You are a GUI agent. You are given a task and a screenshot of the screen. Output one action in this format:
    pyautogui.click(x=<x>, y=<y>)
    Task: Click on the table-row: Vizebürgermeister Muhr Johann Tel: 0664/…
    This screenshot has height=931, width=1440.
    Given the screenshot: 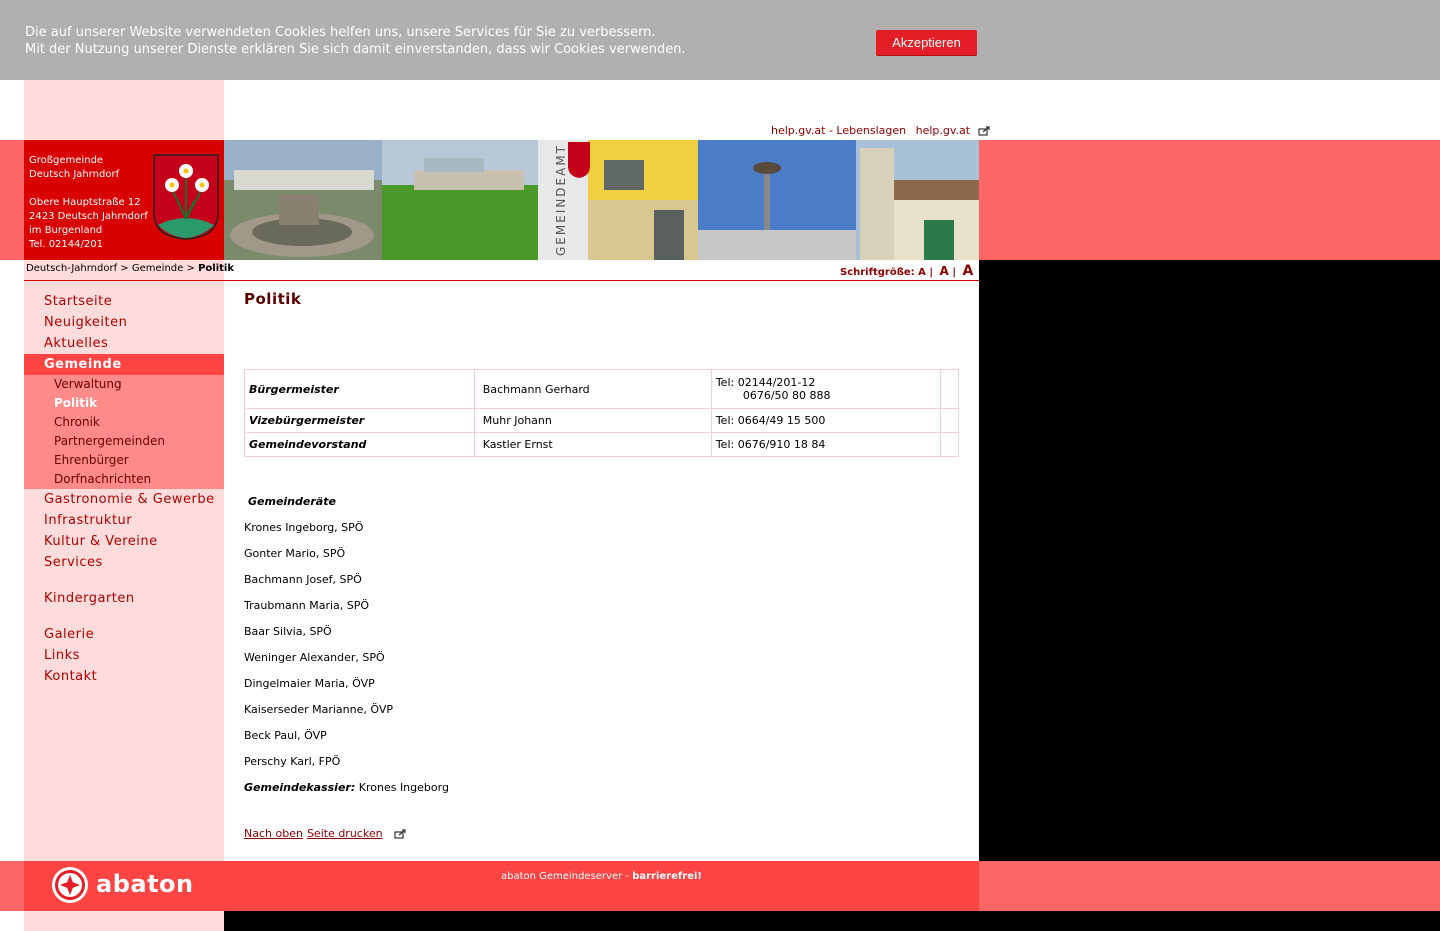 What is the action you would take?
    pyautogui.click(x=601, y=420)
    